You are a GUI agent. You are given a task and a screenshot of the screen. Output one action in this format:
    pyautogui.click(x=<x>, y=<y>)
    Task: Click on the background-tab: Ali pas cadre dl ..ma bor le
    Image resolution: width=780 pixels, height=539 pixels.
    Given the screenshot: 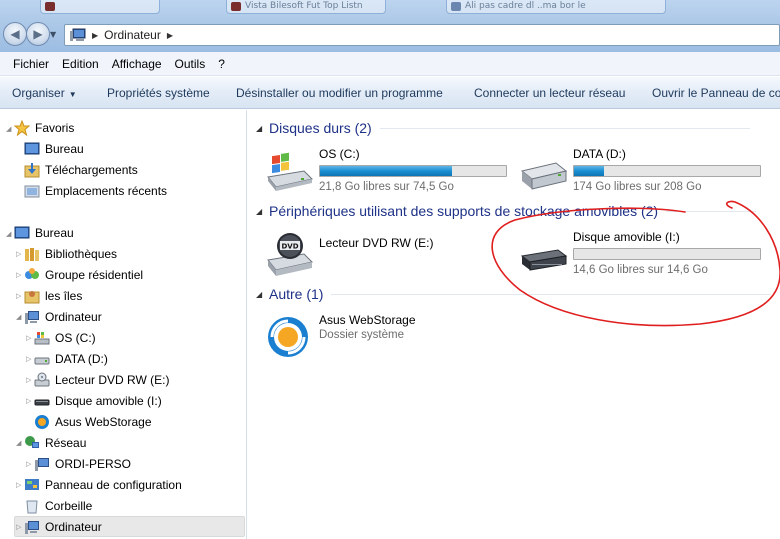 What is the action you would take?
    pyautogui.click(x=556, y=7)
    